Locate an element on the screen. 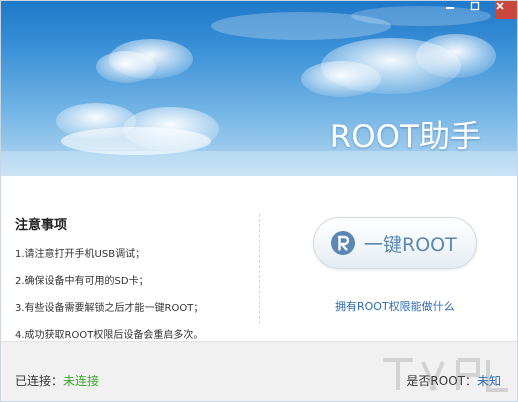 This screenshot has width=518, height=402. watermark-logo is located at coordinates (445, 375).